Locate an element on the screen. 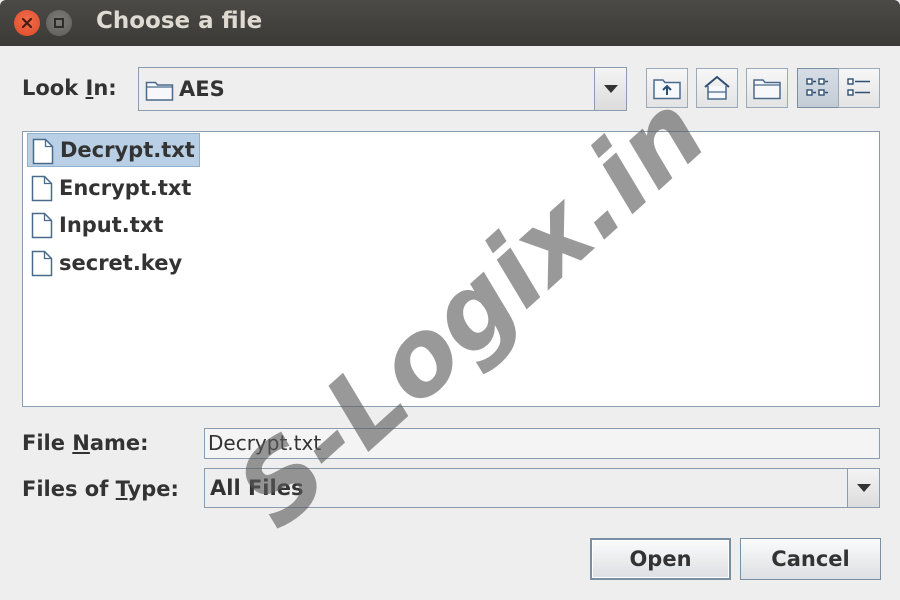 The height and width of the screenshot is (600, 900). minimize-icon is located at coordinates (59, 23).